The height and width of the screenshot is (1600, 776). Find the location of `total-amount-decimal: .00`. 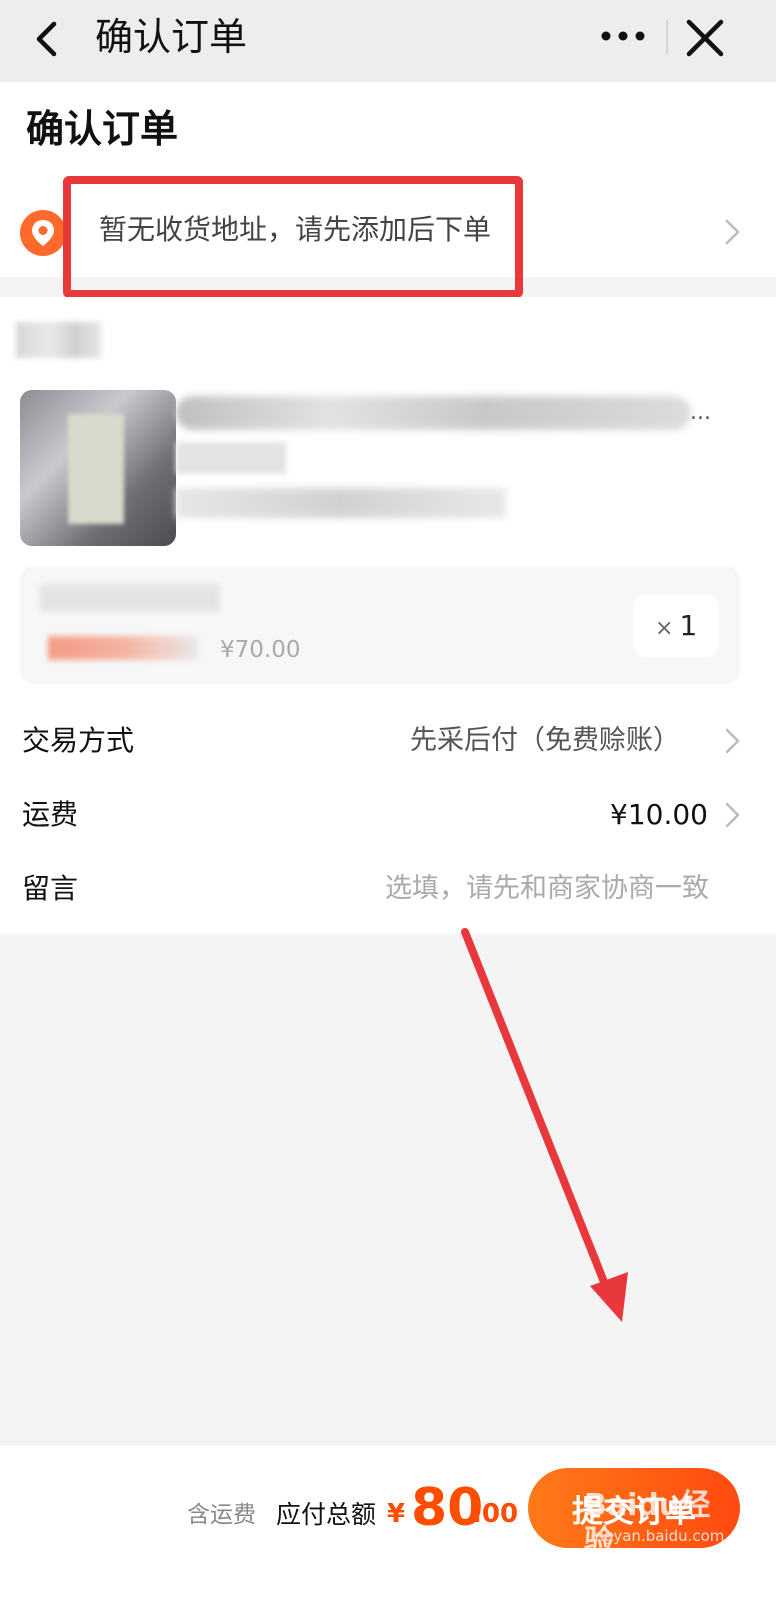

total-amount-decimal: .00 is located at coordinates (495, 1514).